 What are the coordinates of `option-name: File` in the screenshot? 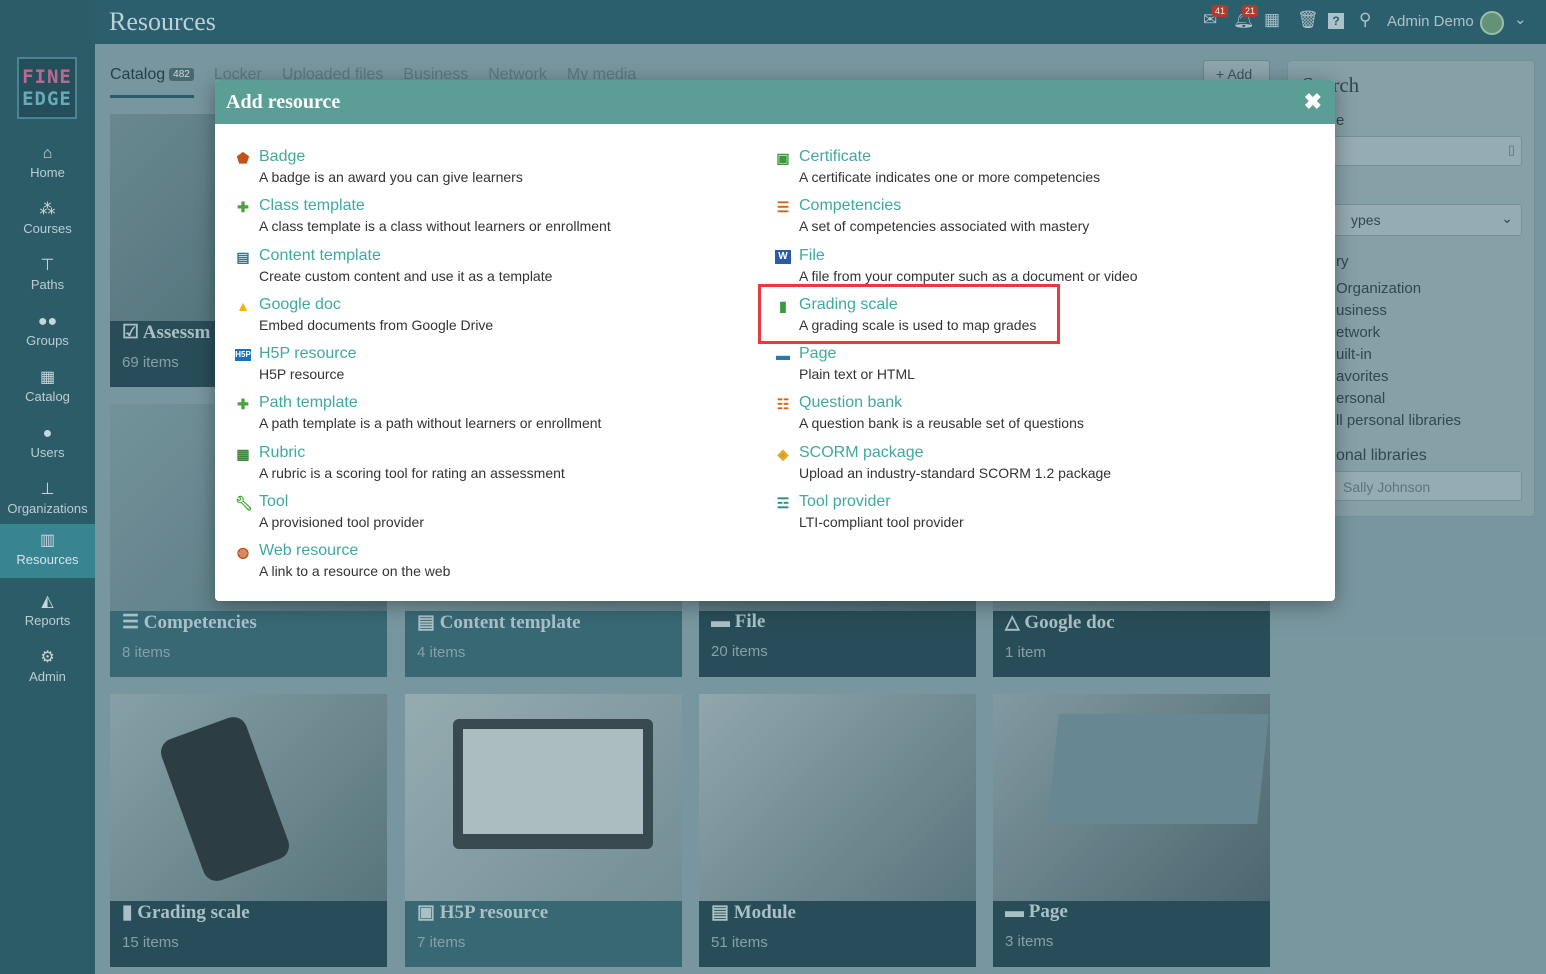 It's located at (812, 256).